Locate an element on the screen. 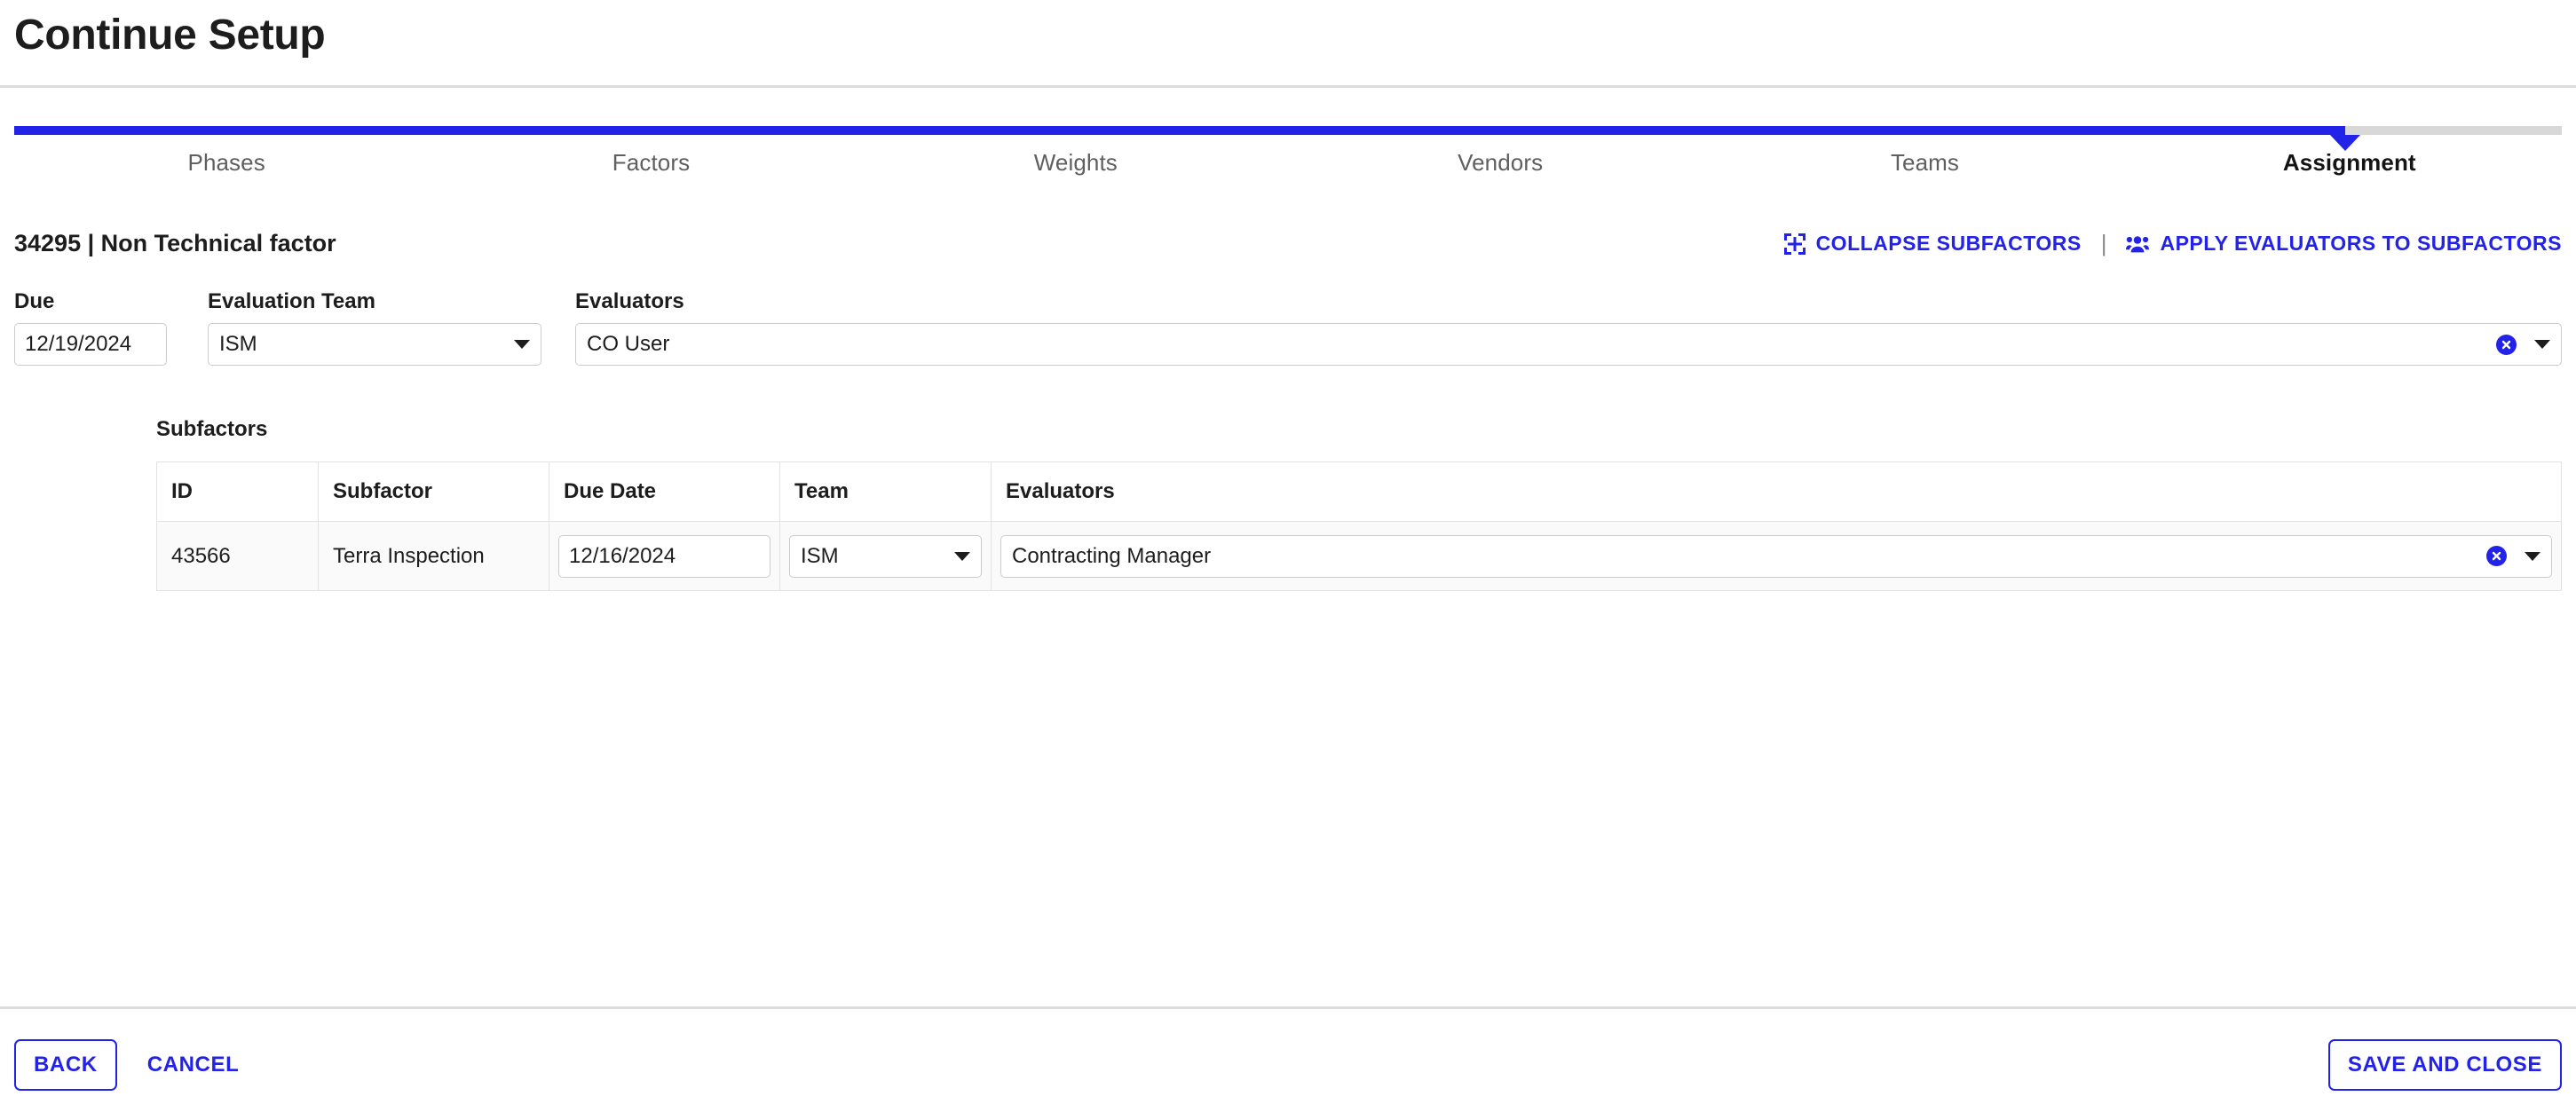 The image size is (2576, 1120). row-team-value: ISM is located at coordinates (820, 555).